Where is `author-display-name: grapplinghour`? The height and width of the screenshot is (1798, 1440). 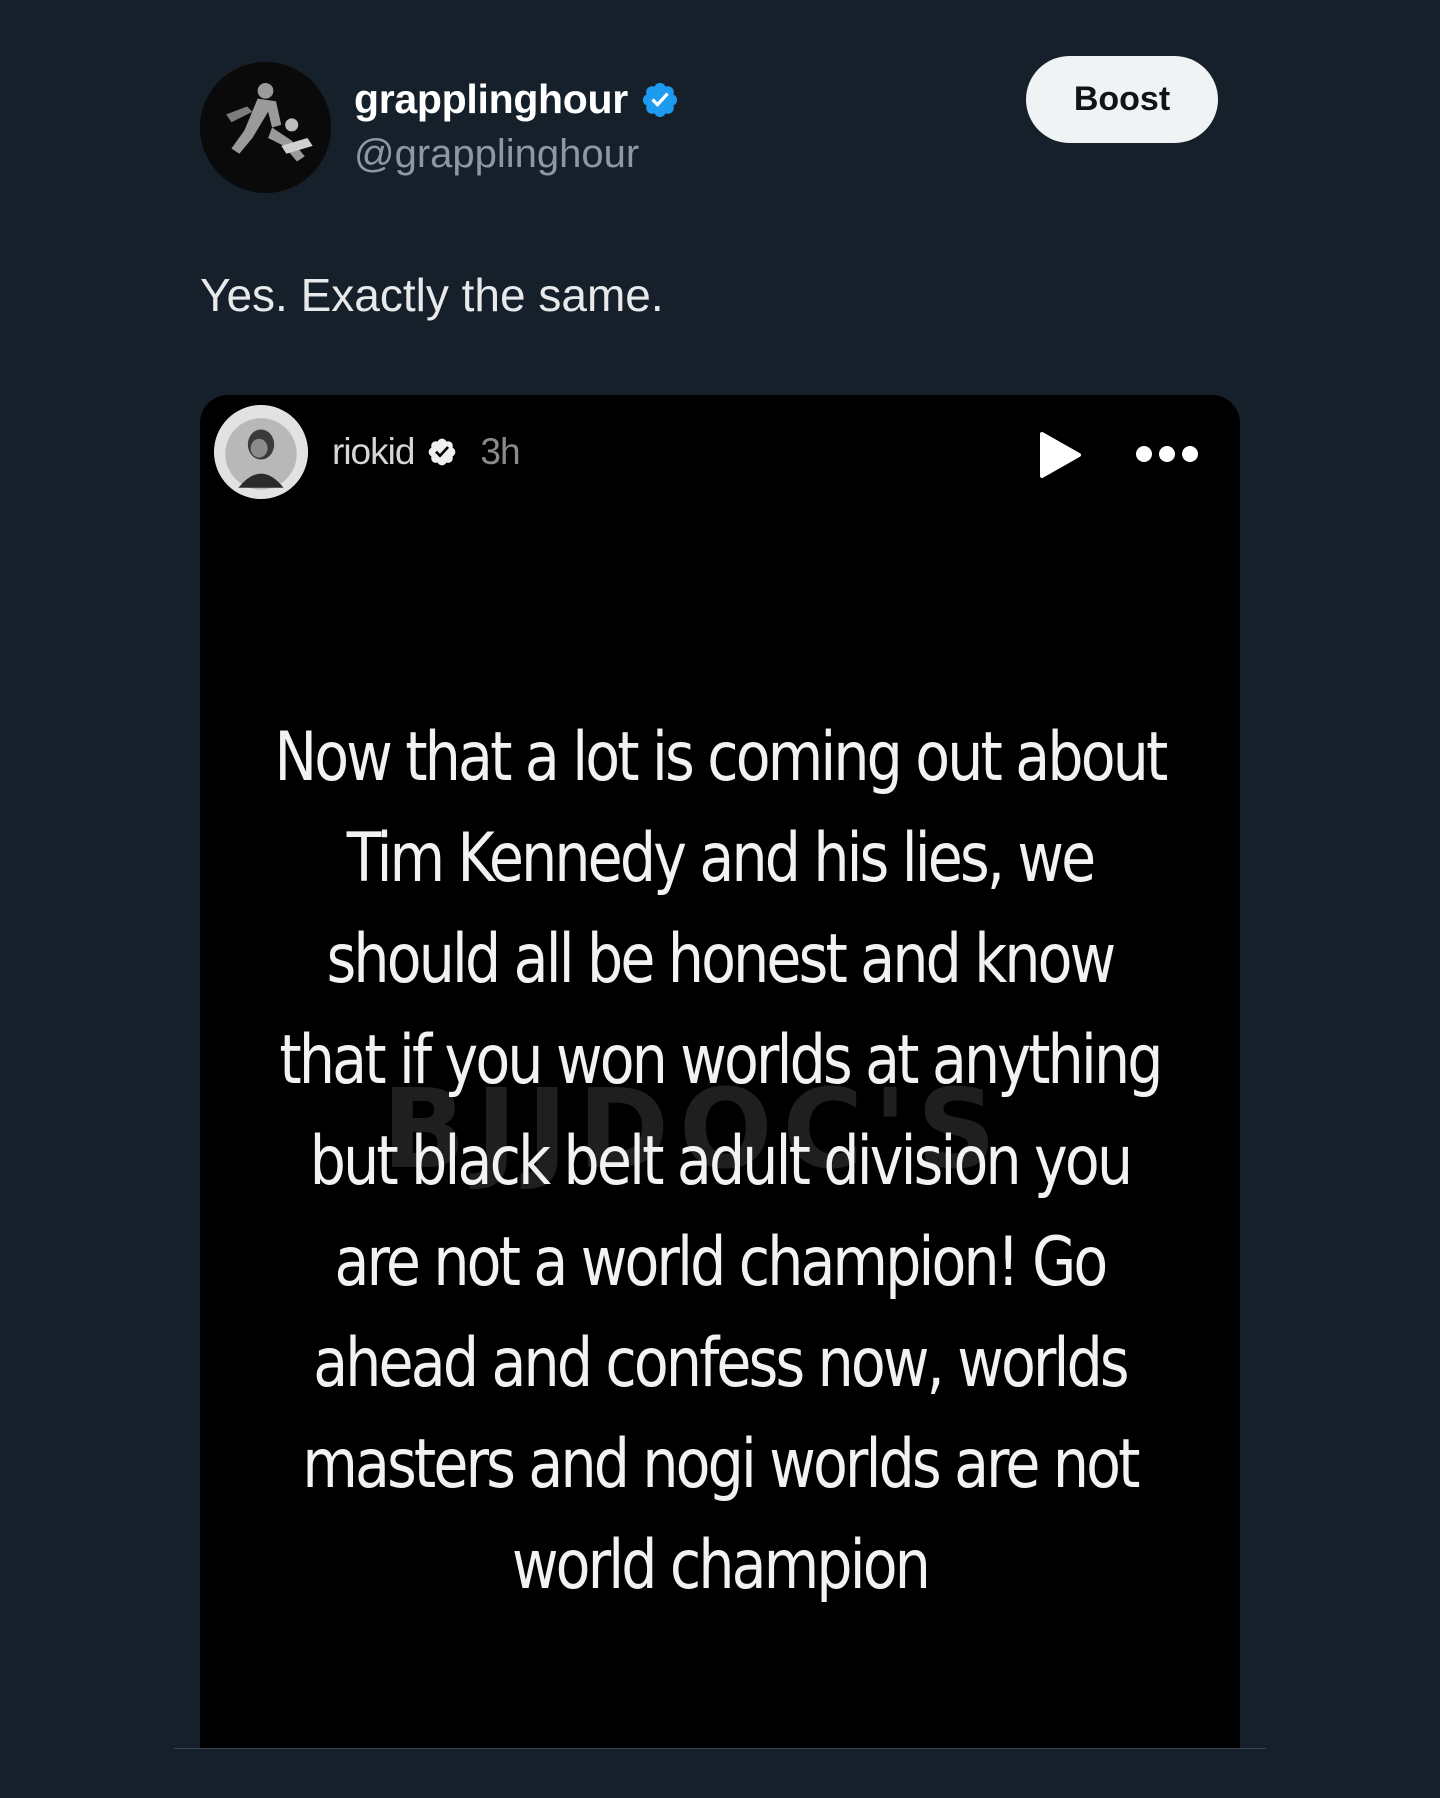
author-display-name: grapplinghour is located at coordinates (517, 99).